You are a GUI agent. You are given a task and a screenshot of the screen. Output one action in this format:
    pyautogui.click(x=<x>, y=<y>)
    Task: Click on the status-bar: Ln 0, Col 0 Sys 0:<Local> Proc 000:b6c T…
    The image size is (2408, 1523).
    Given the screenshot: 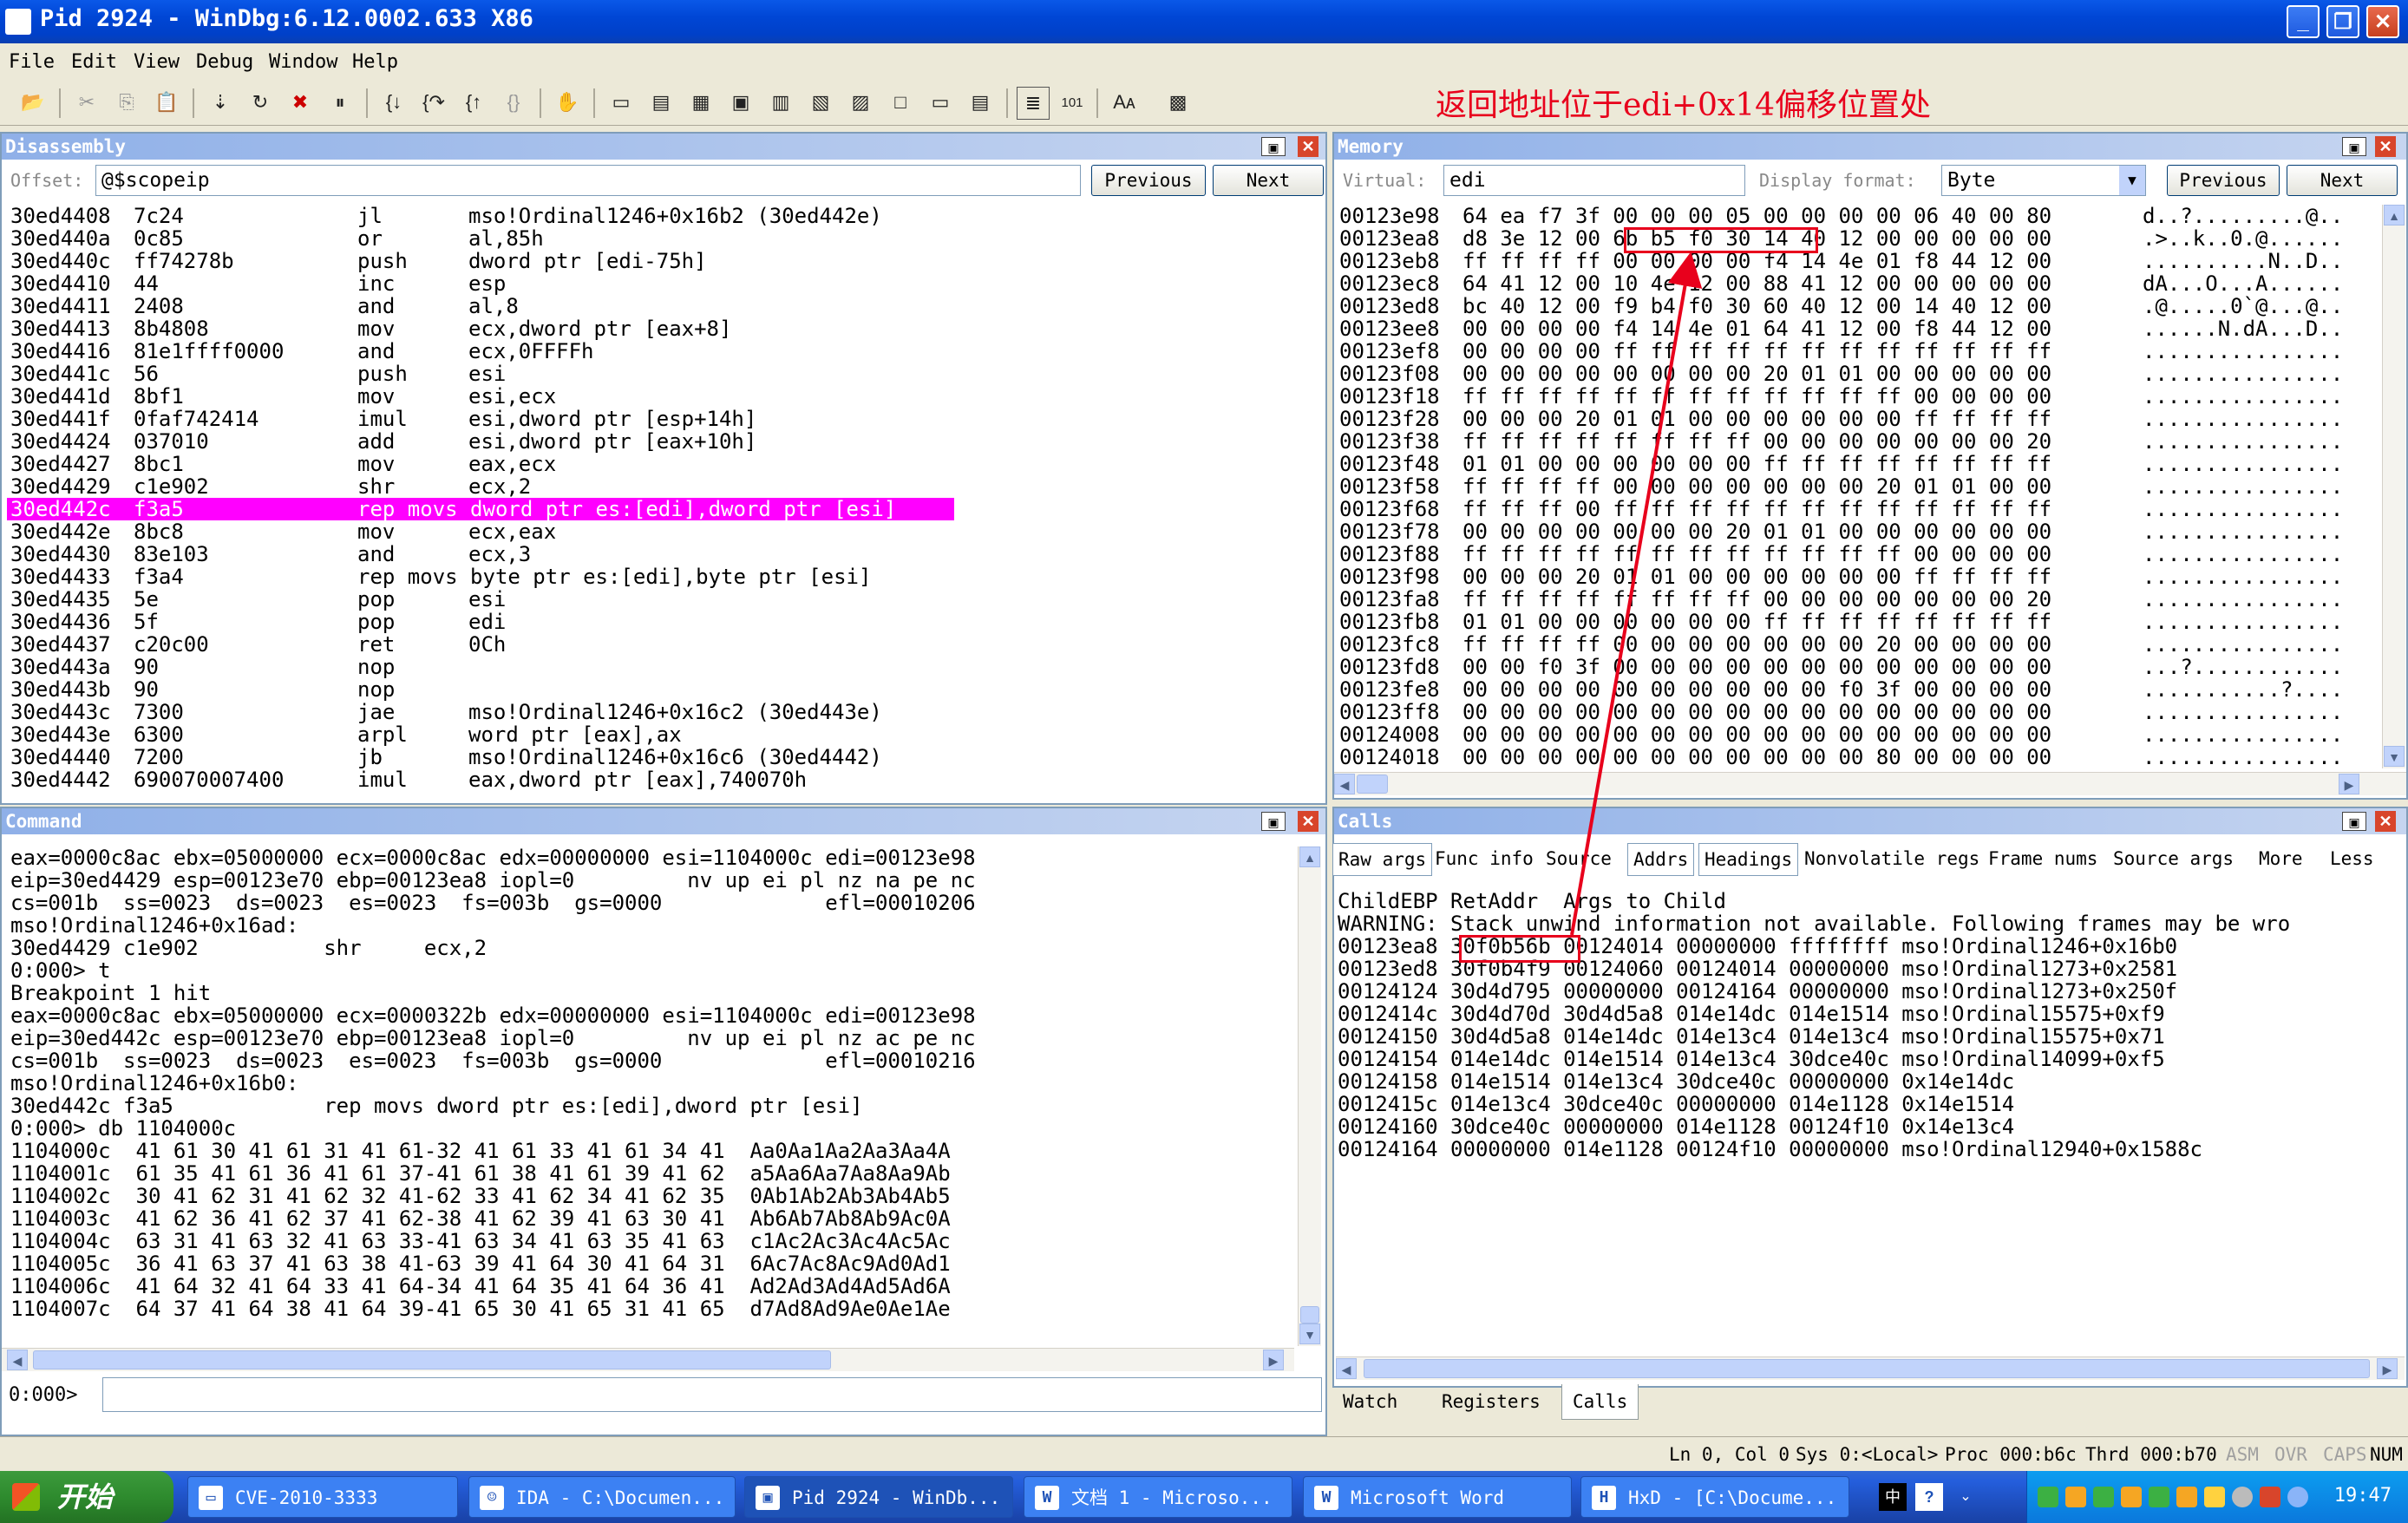 What is the action you would take?
    pyautogui.click(x=1204, y=1454)
    